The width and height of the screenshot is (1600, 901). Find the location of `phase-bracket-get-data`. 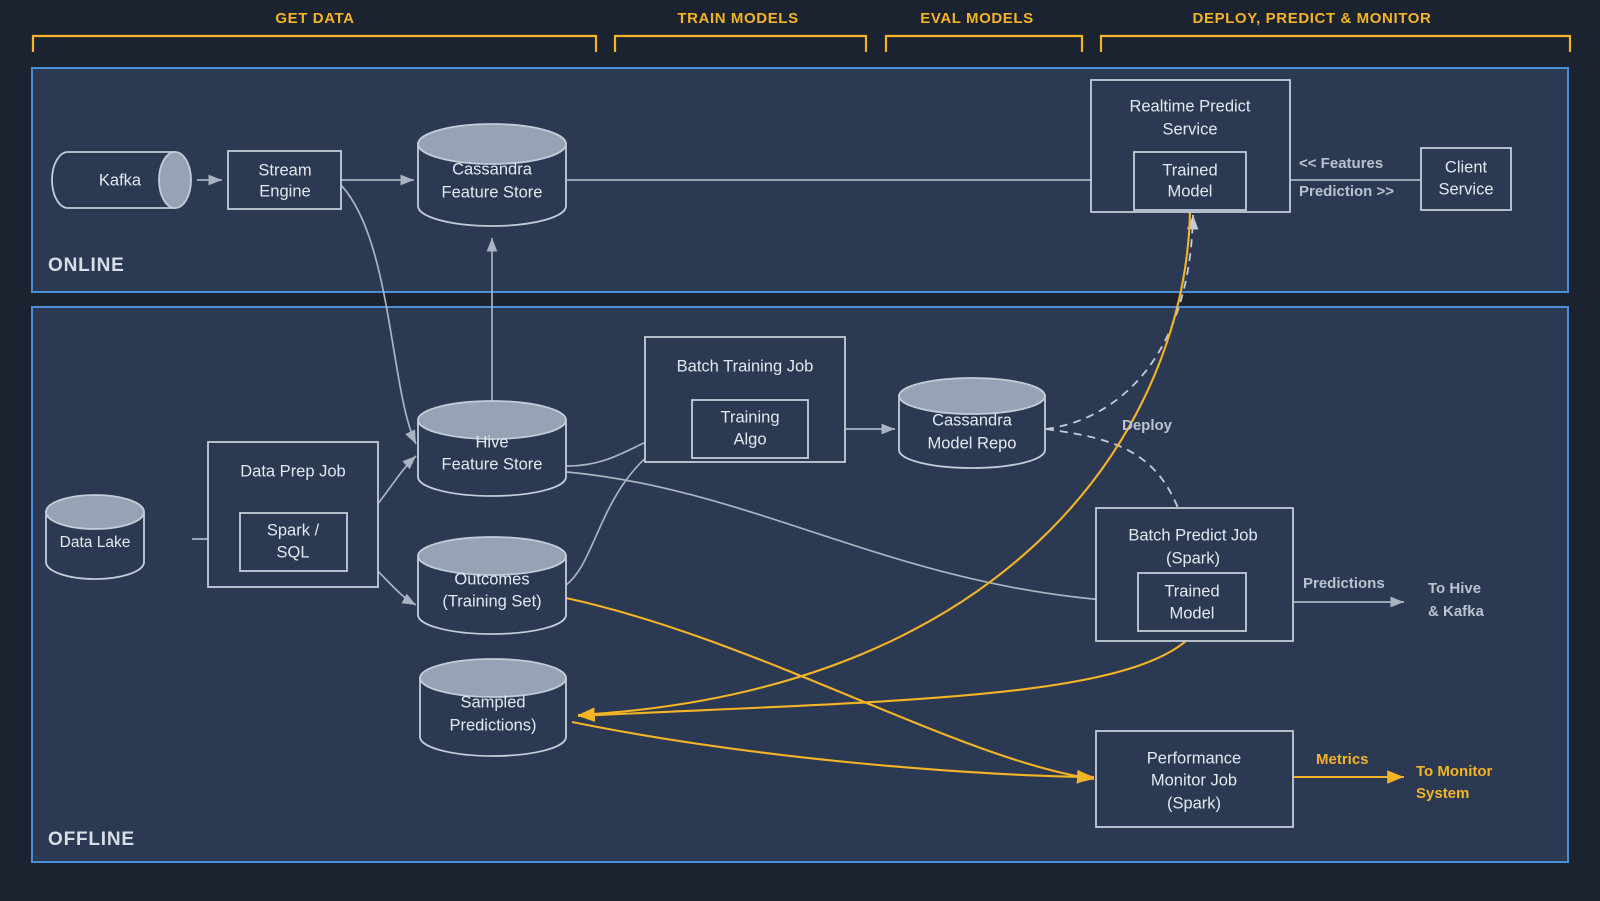

phase-bracket-get-data is located at coordinates (314, 43).